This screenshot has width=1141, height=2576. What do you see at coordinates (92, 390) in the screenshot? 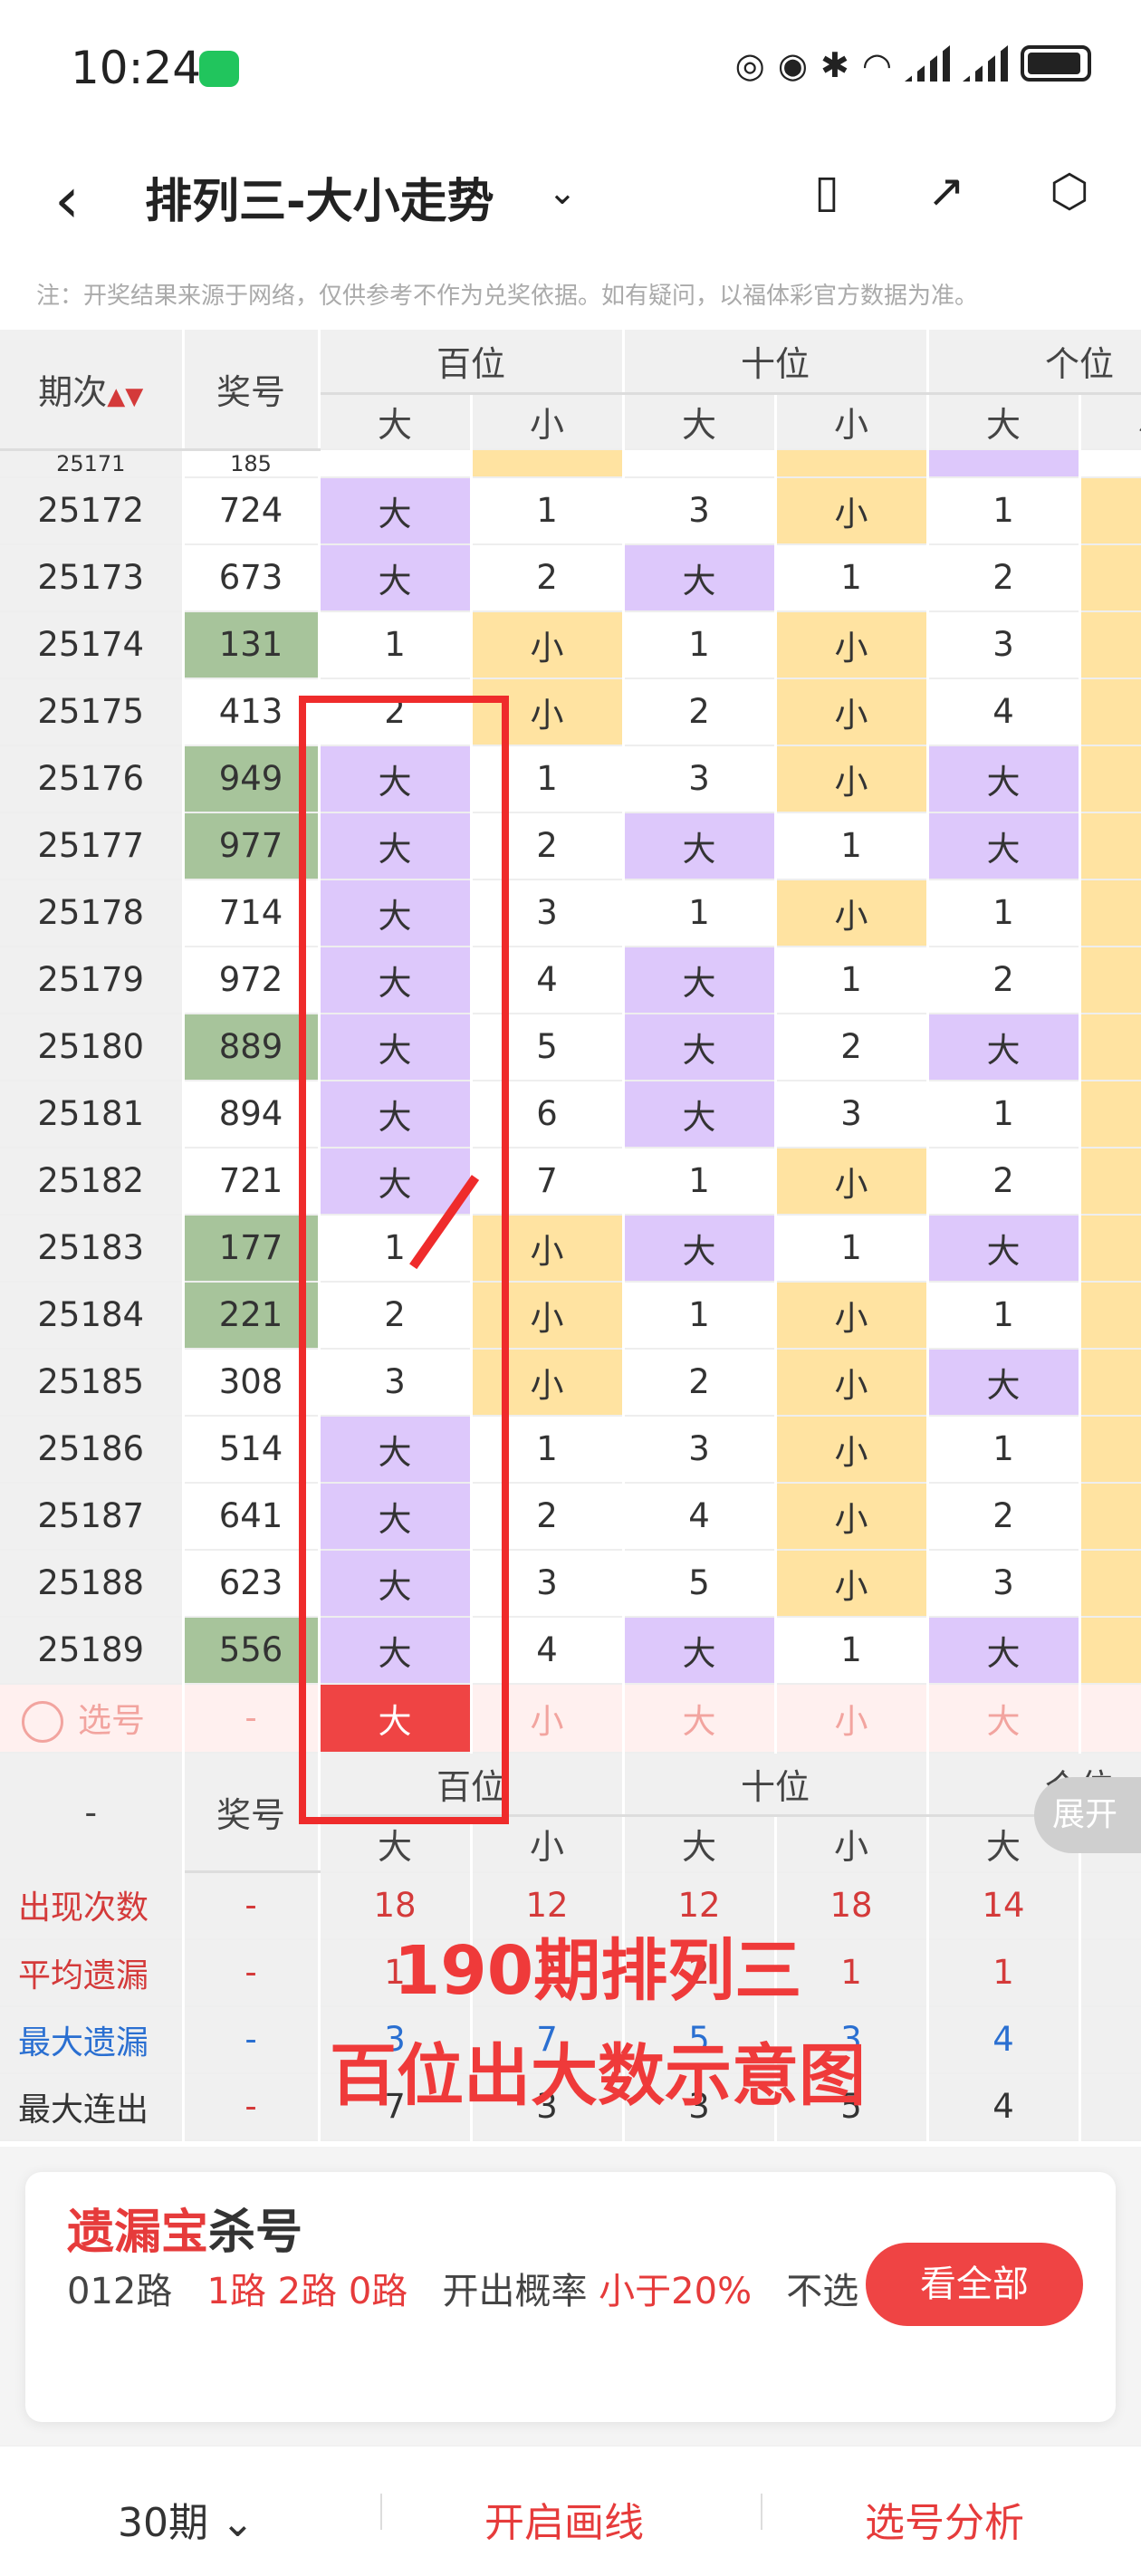
I see `issue-header: 期次▲▼` at bounding box center [92, 390].